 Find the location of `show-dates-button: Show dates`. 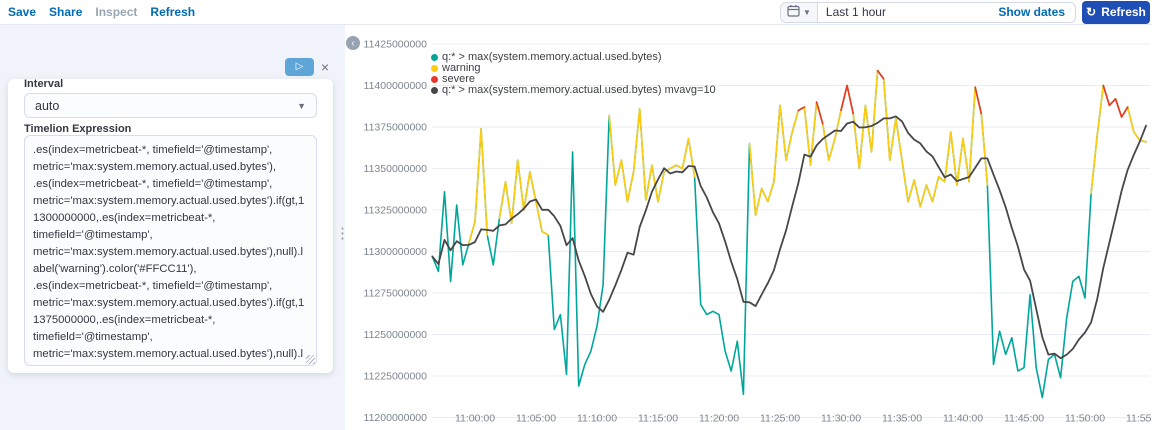

show-dates-button: Show dates is located at coordinates (1036, 12).